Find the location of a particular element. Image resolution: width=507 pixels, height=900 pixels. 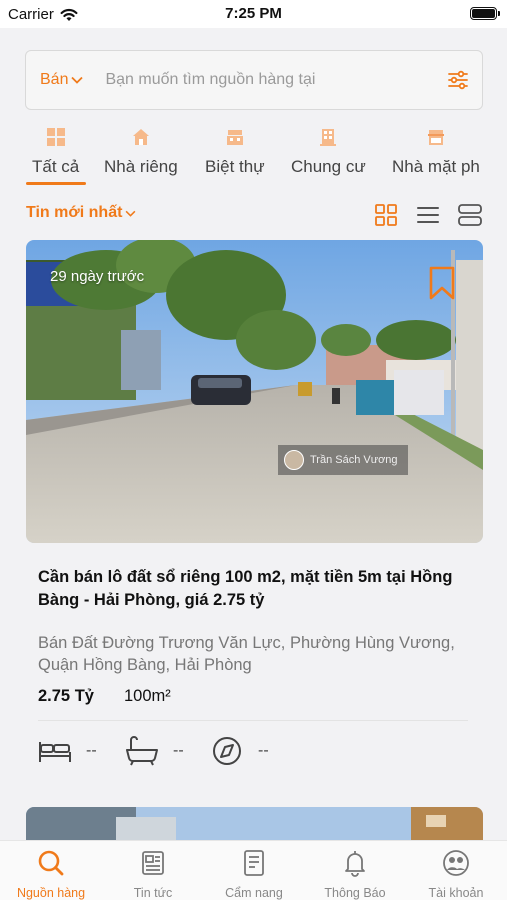

house-icon is located at coordinates (140, 137).